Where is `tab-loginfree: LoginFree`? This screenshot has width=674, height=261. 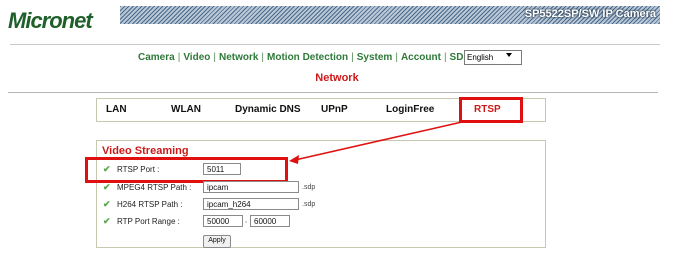
tab-loginfree: LoginFree is located at coordinates (410, 109).